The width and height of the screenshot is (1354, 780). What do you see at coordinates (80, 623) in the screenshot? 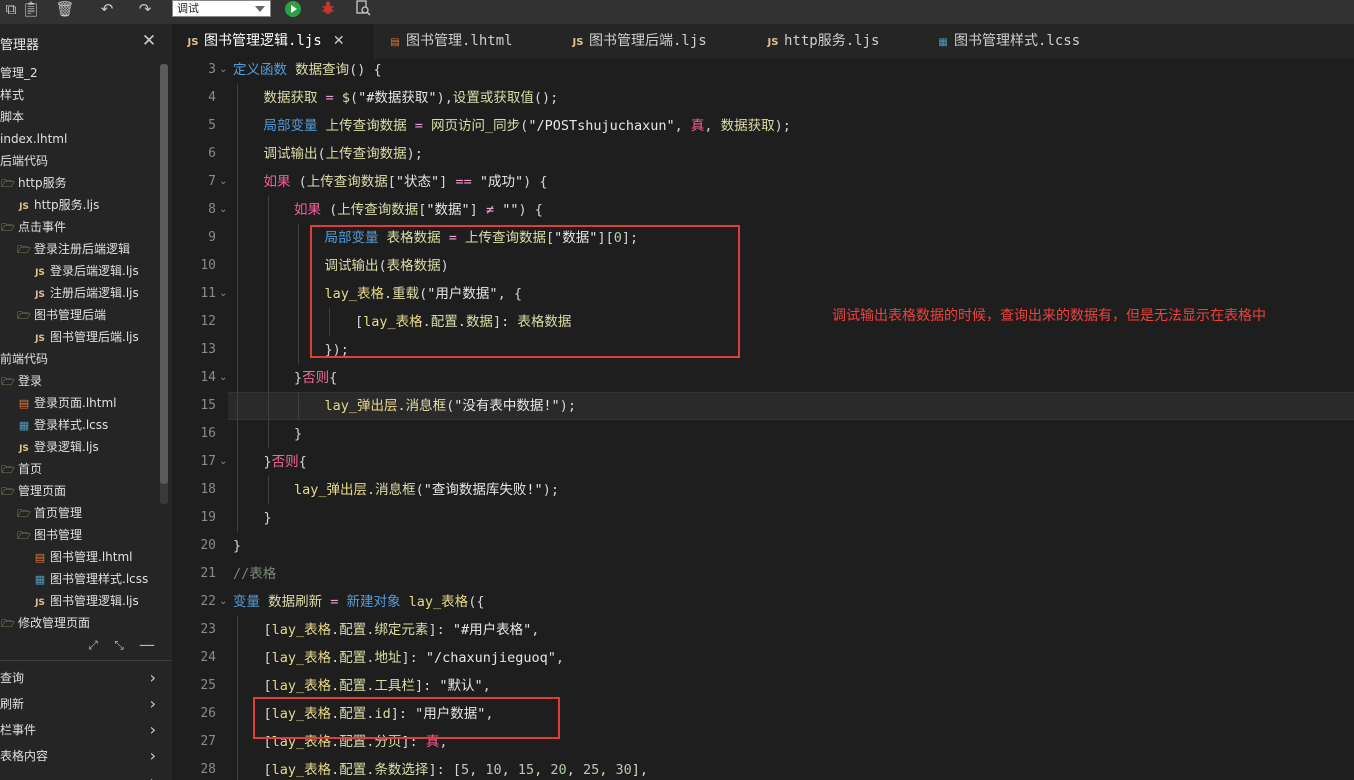
I see `tree-item: 🗁︎ 修改管理页面` at bounding box center [80, 623].